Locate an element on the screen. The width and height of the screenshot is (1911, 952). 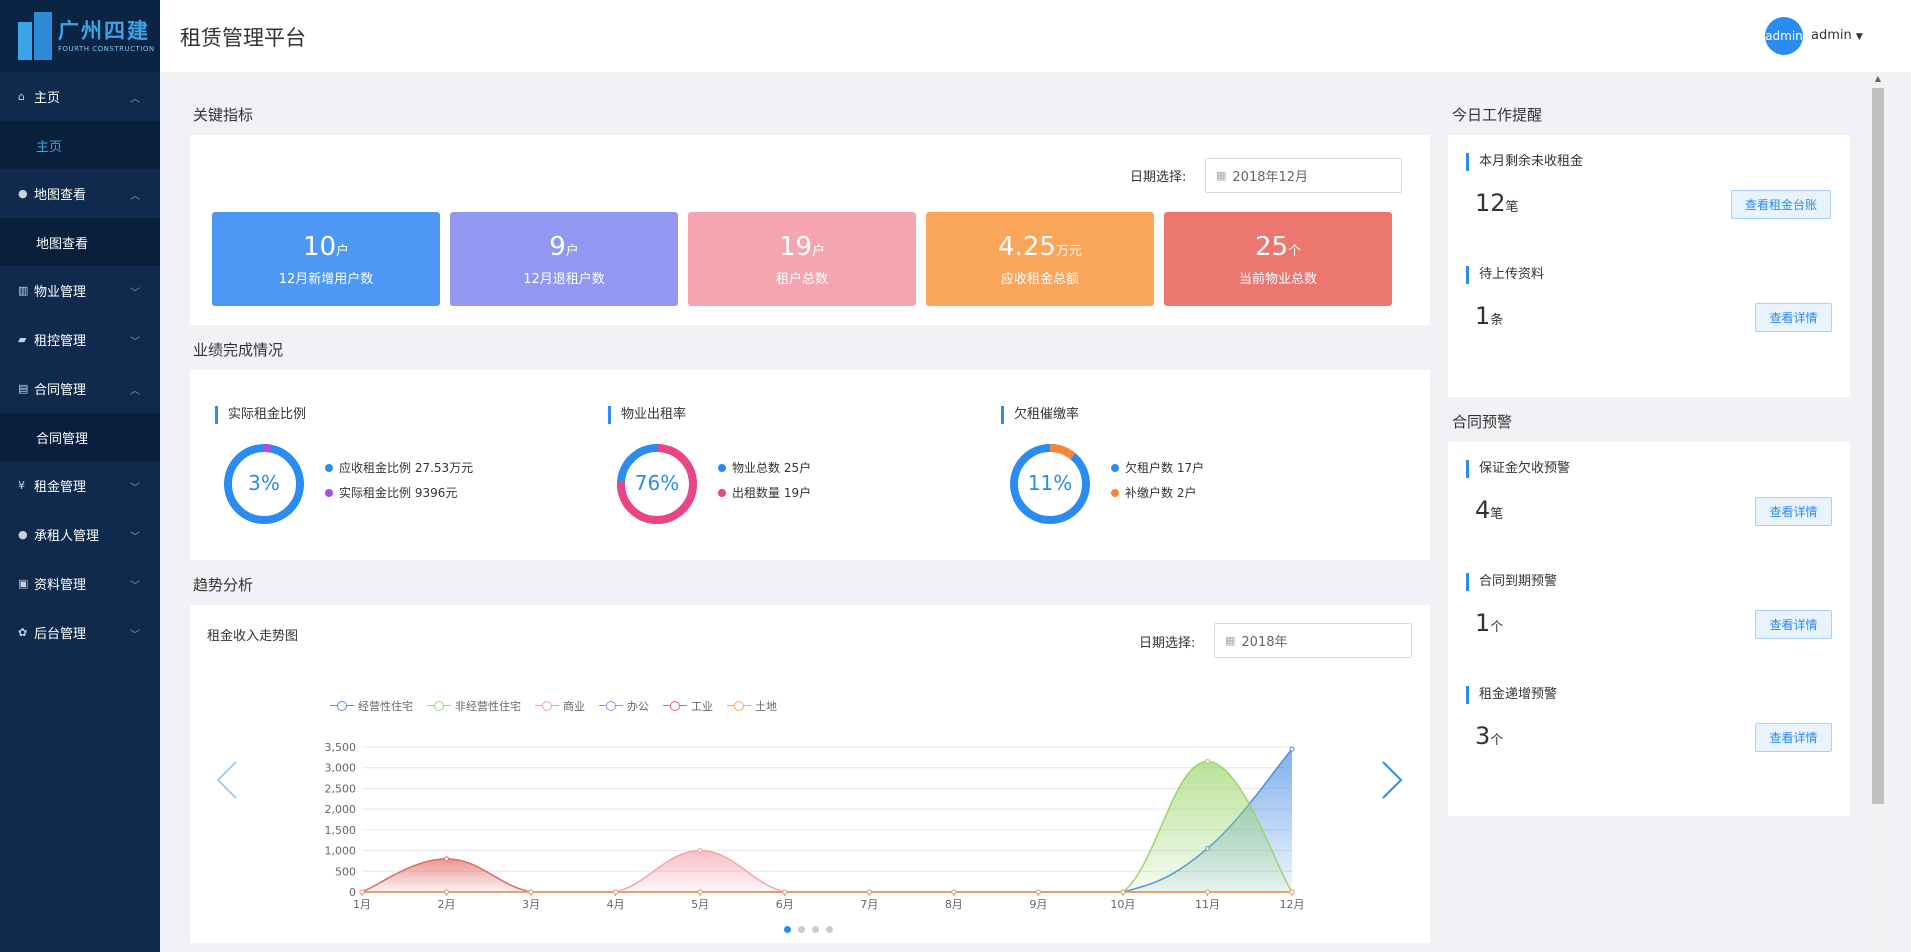
kpi-card: 4.25万元 应收租金总额 is located at coordinates (1040, 259).